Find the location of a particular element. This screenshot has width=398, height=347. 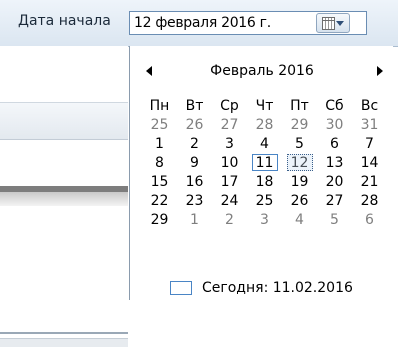

calendar-day: 21 is located at coordinates (369, 181).